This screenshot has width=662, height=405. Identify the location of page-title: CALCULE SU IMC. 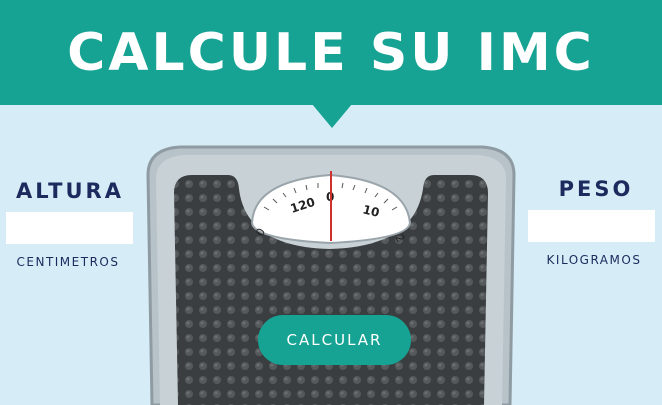
(331, 53).